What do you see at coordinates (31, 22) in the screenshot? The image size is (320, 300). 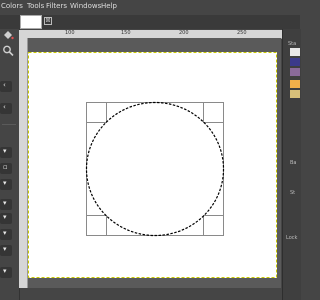 I see `image-tab-thumbnail` at bounding box center [31, 22].